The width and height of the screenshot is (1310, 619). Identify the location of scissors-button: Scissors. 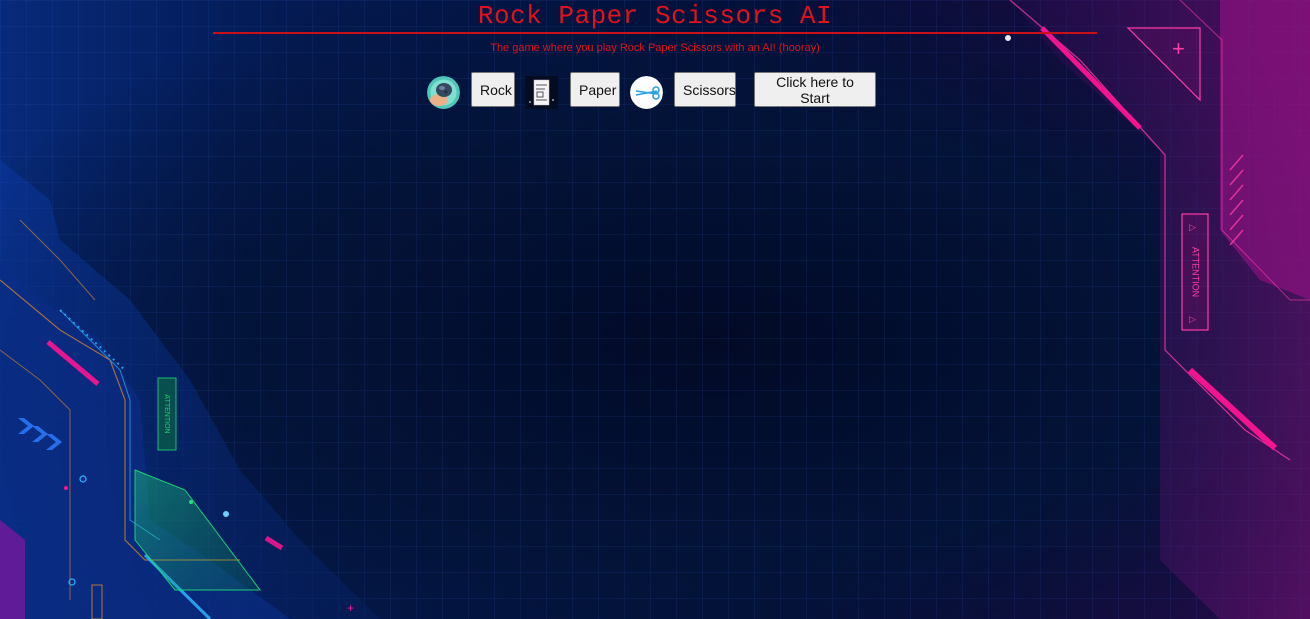
(705, 89).